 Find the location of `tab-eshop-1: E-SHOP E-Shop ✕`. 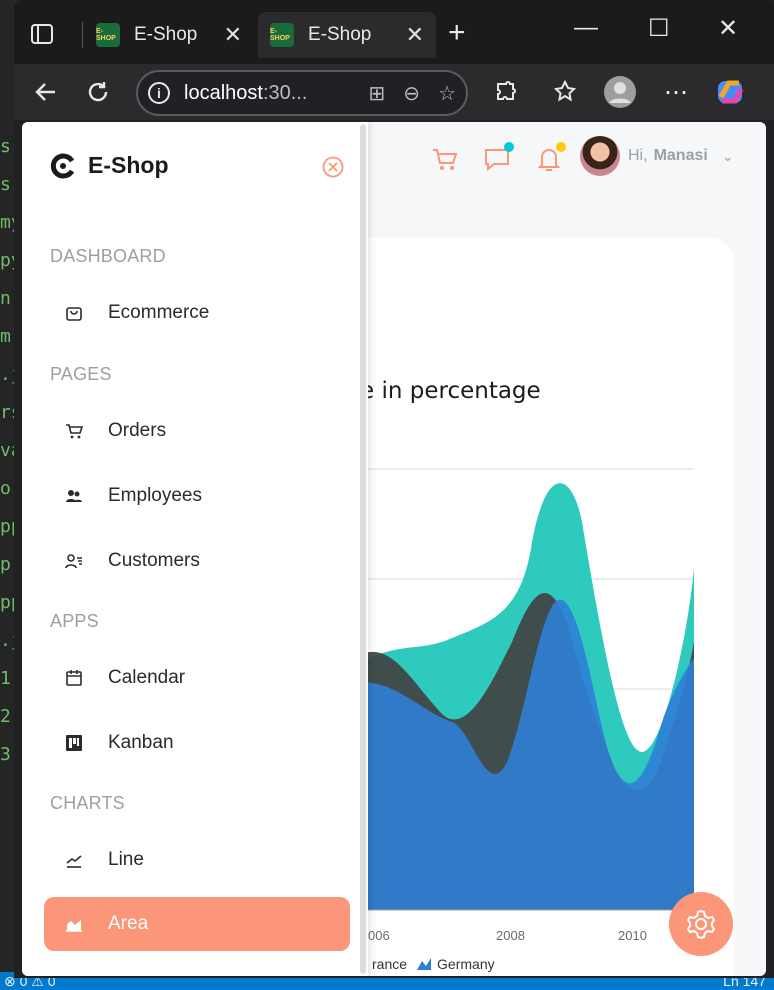

tab-eshop-1: E-SHOP E-Shop ✕ is located at coordinates (169, 35).